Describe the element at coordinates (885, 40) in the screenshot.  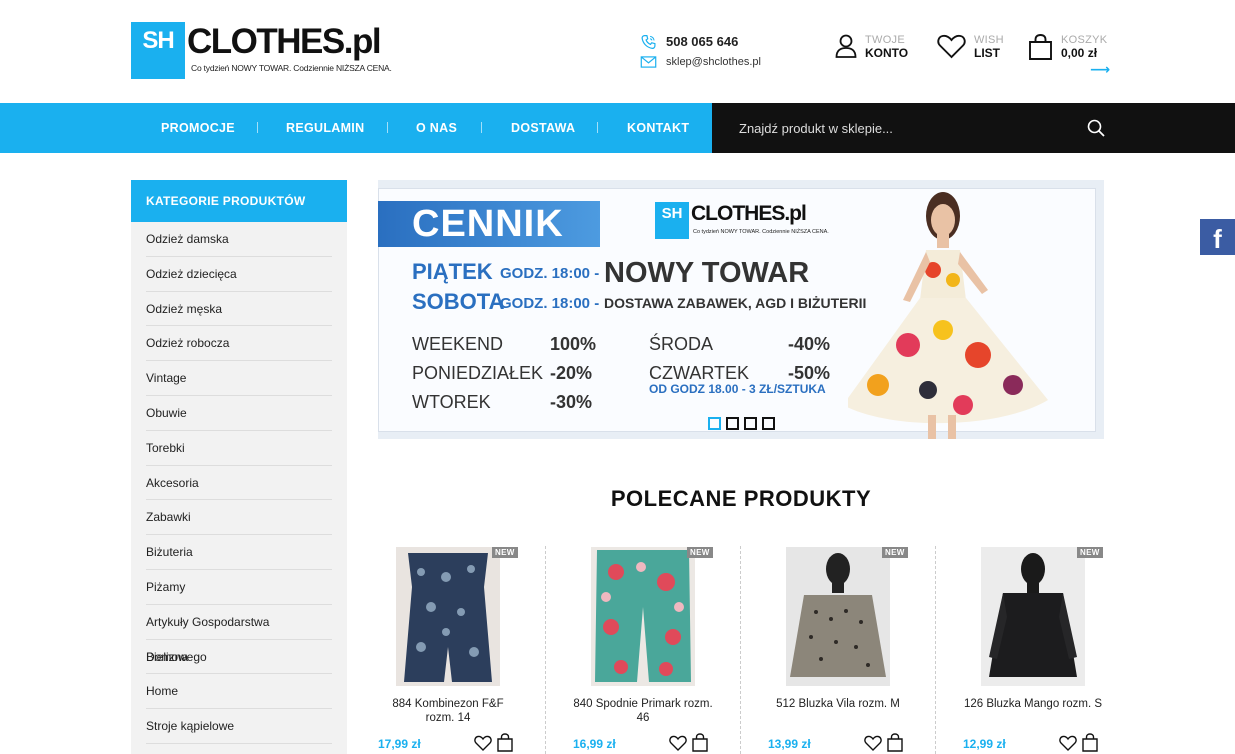
I see `account-label-small: TWOJE` at that location.